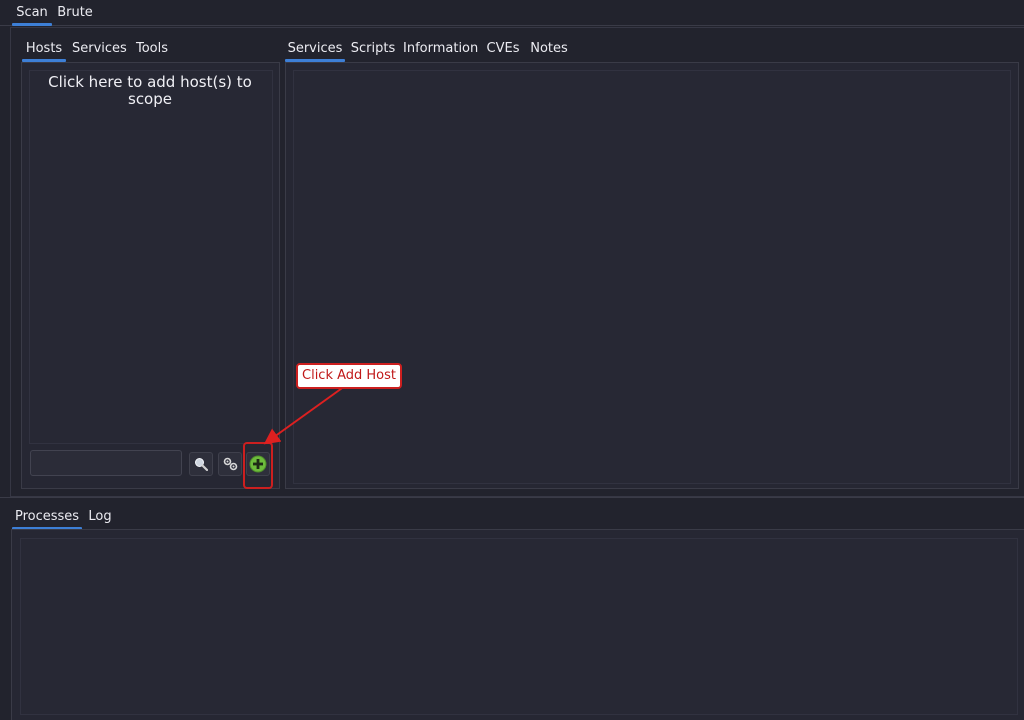 The image size is (1024, 720). What do you see at coordinates (315, 50) in the screenshot?
I see `tab-services-right: Services` at bounding box center [315, 50].